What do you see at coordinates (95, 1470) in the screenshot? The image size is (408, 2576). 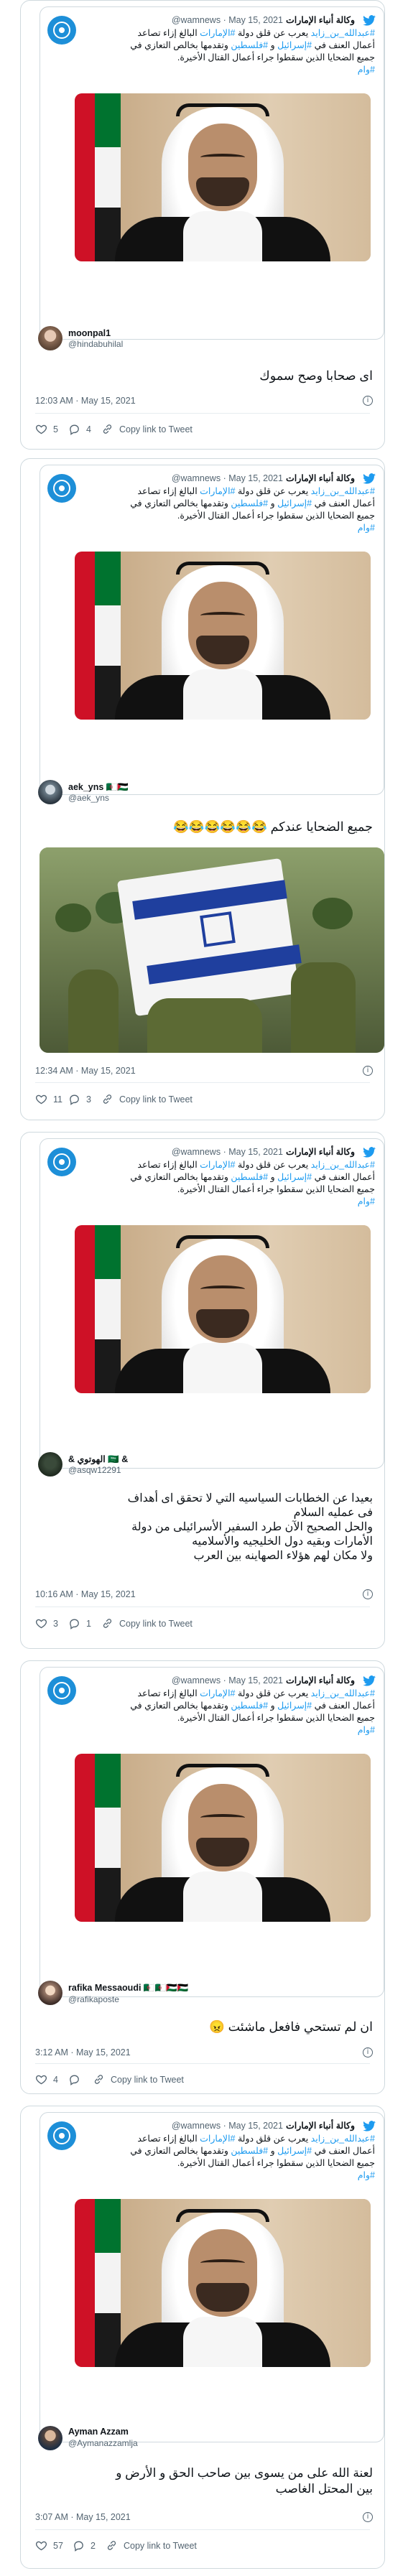 I see `author-handle: @asqw12291` at bounding box center [95, 1470].